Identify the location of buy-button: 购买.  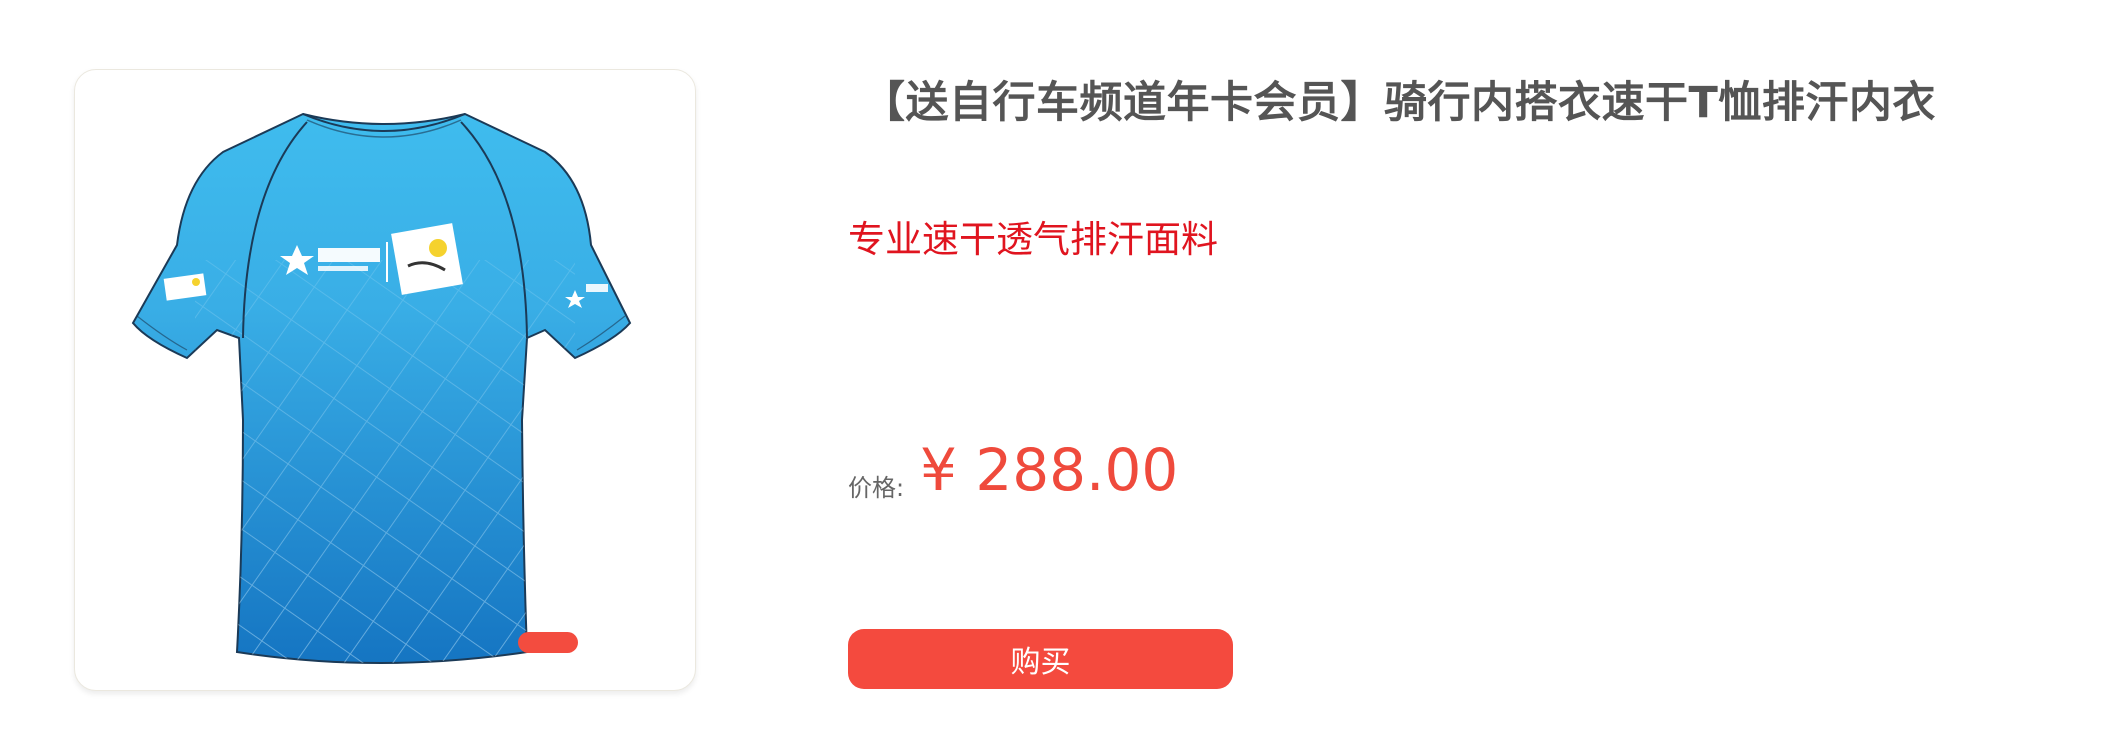
(1040, 659).